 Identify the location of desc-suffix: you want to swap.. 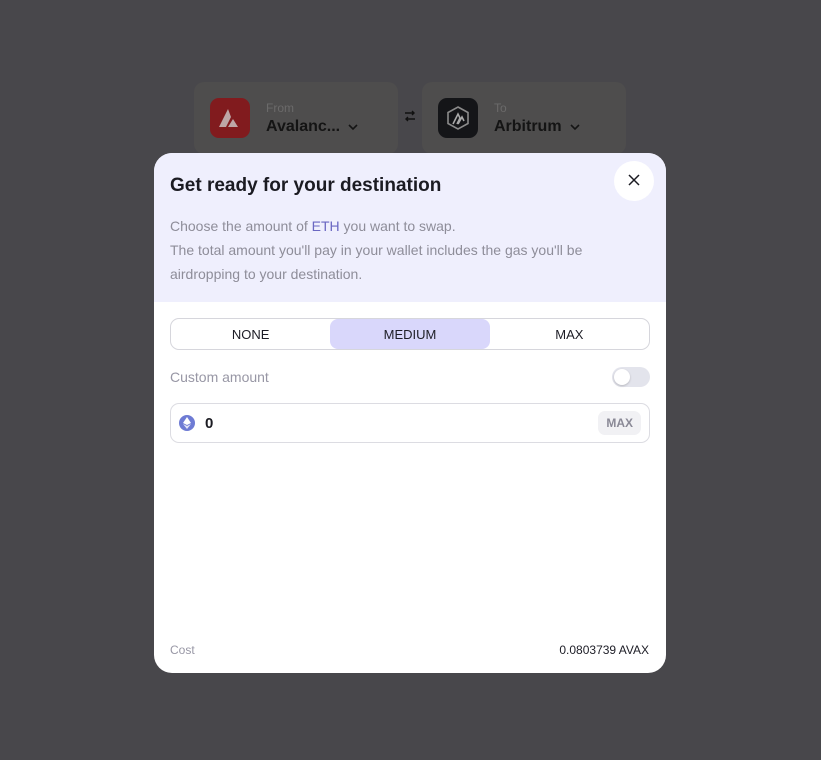
(397, 226).